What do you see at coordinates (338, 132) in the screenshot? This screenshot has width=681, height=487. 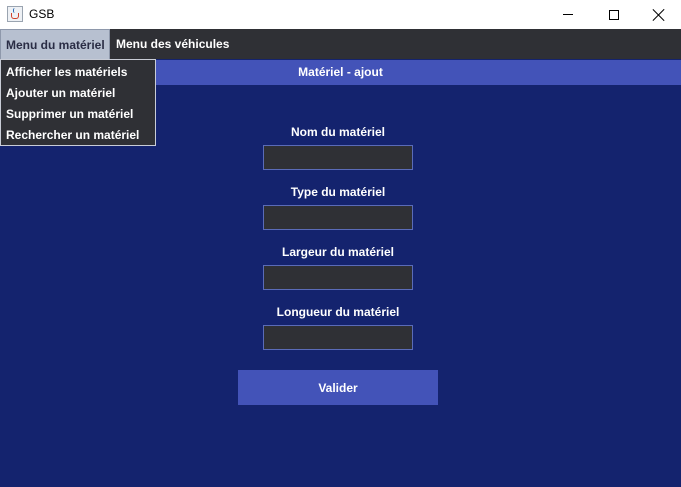 I see `nom-label: Nom du matériel` at bounding box center [338, 132].